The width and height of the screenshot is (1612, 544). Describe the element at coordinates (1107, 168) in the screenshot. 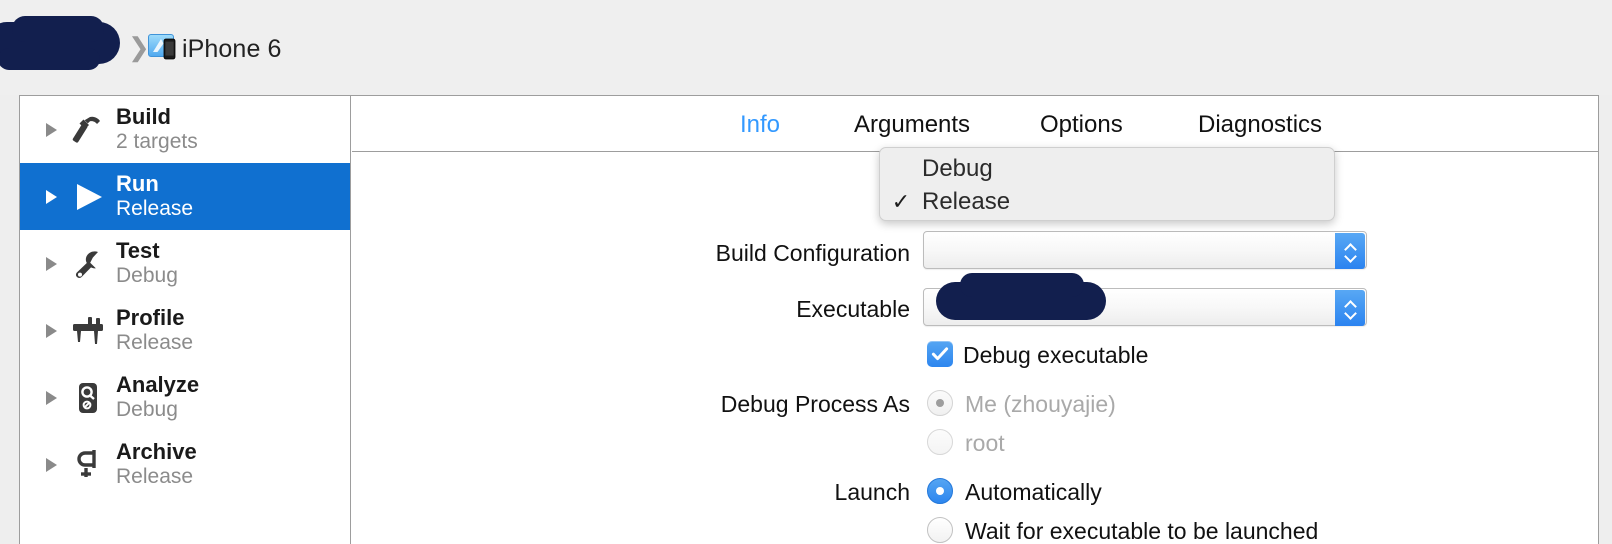

I see `menu-item-debug: Debug` at that location.